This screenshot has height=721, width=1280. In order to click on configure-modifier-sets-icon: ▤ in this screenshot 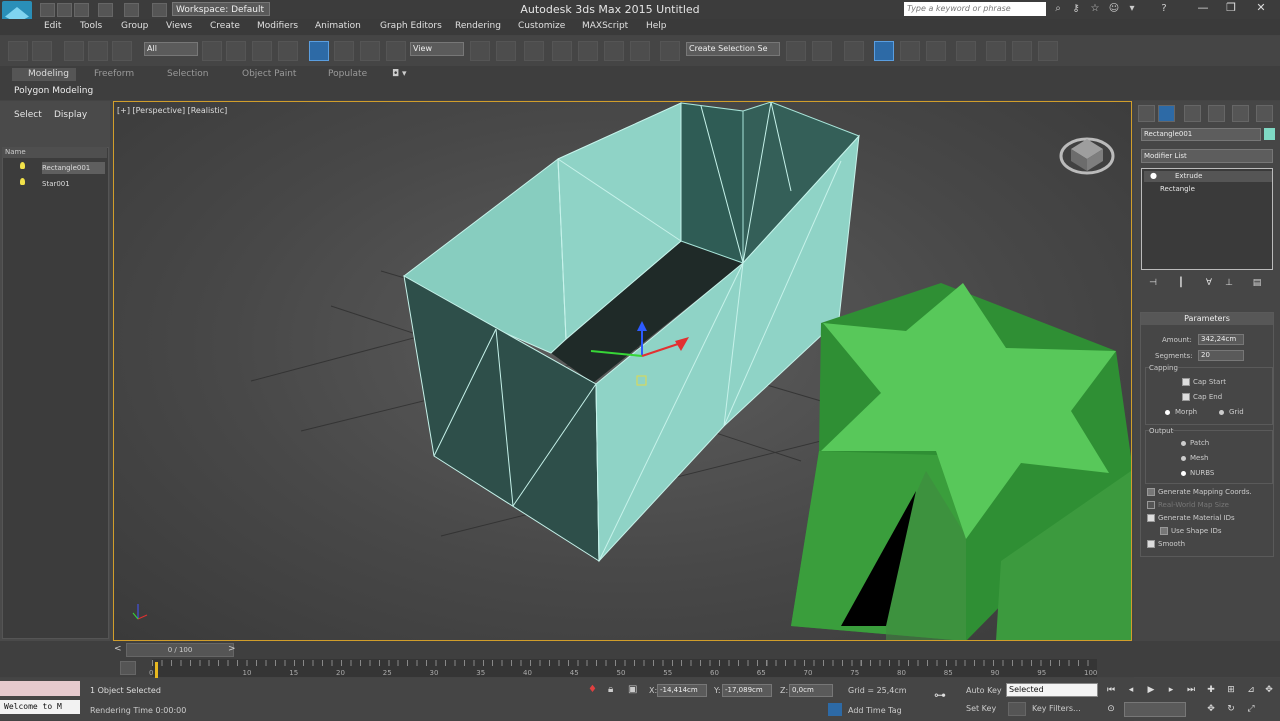, I will do `click(1257, 283)`.